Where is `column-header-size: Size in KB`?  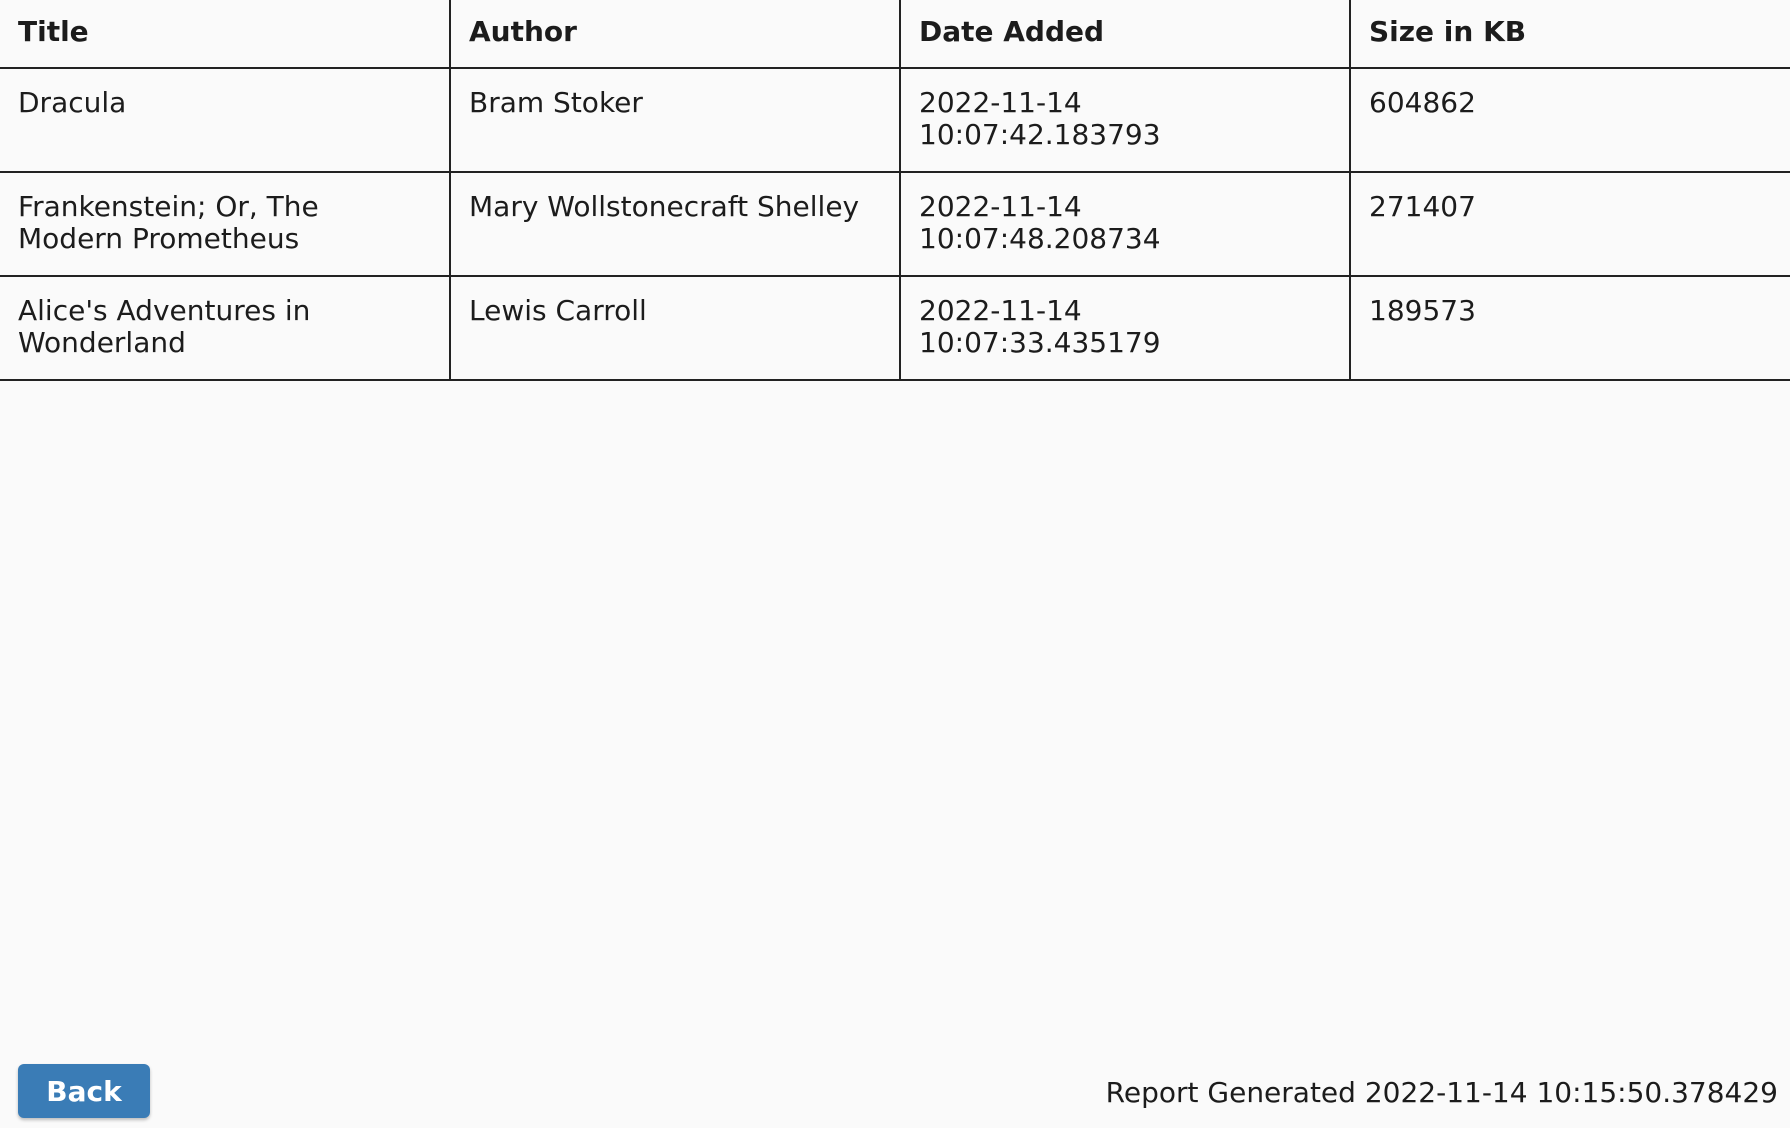 column-header-size: Size in KB is located at coordinates (1570, 34).